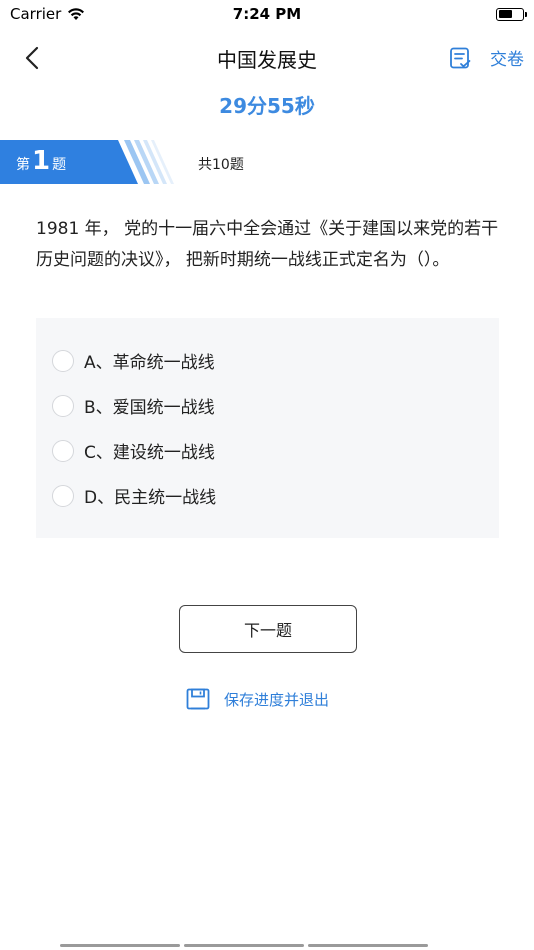 The height and width of the screenshot is (950, 534). I want to click on nav-actions: 交卷, so click(486, 57).